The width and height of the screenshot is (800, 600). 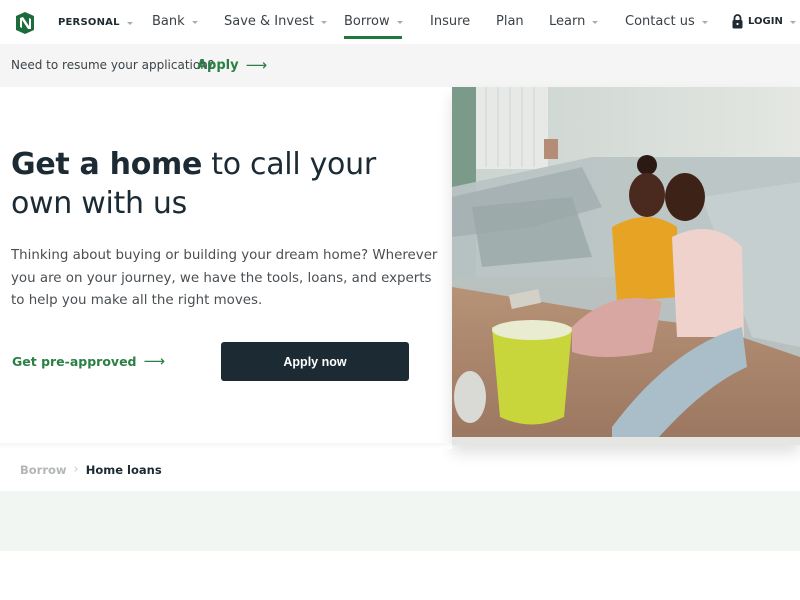 I want to click on nav-item-save-invest: Save & Invest, so click(x=275, y=21).